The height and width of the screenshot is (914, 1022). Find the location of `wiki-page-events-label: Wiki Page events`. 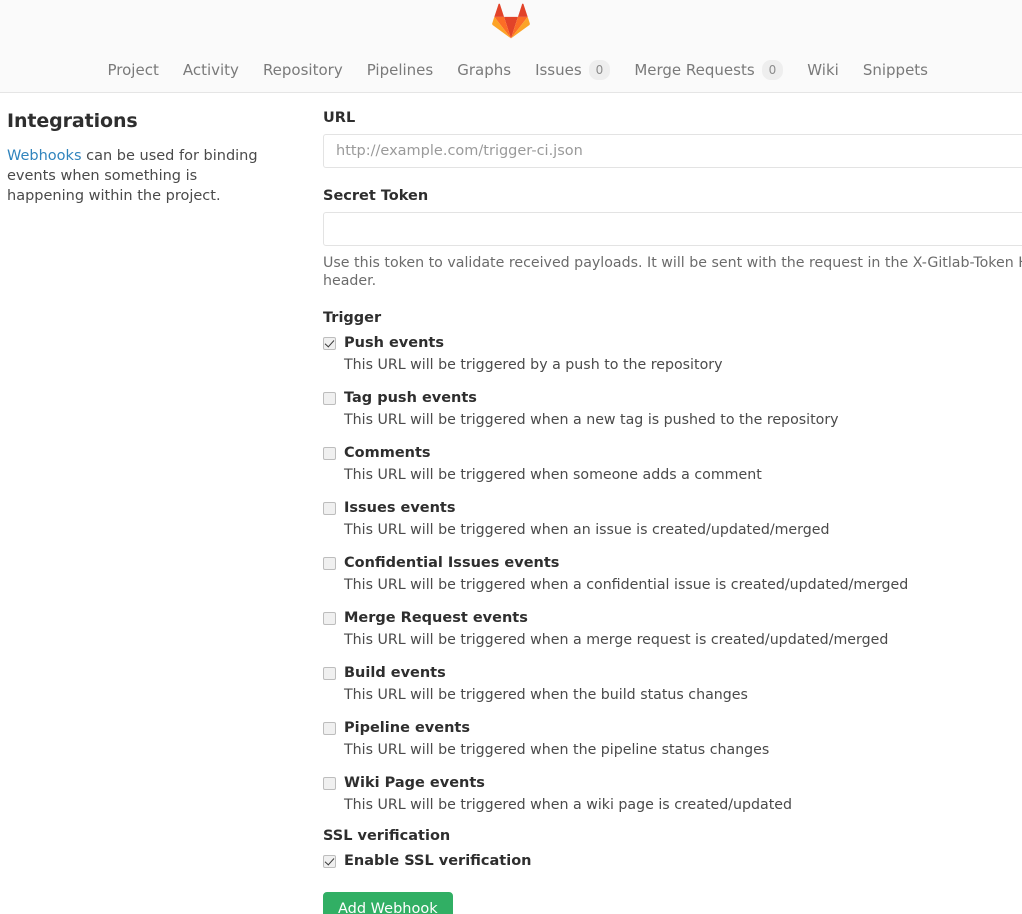

wiki-page-events-label: Wiki Page events is located at coordinates (414, 783).